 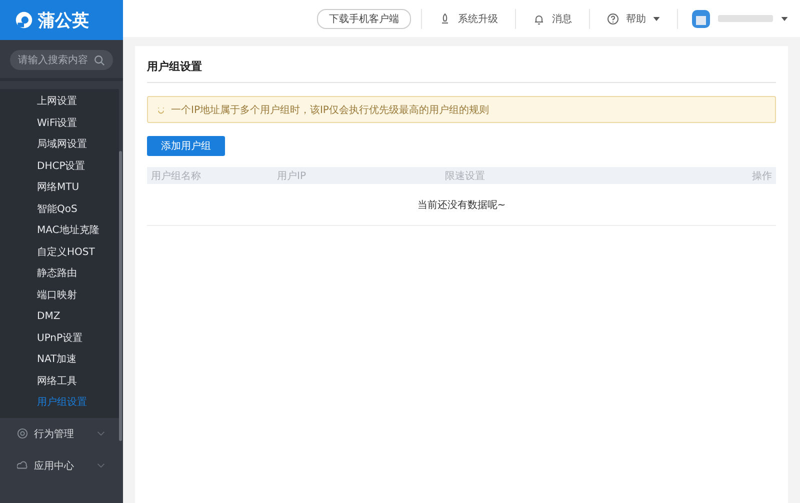 What do you see at coordinates (59, 338) in the screenshot?
I see `menu-item: UPnP设置` at bounding box center [59, 338].